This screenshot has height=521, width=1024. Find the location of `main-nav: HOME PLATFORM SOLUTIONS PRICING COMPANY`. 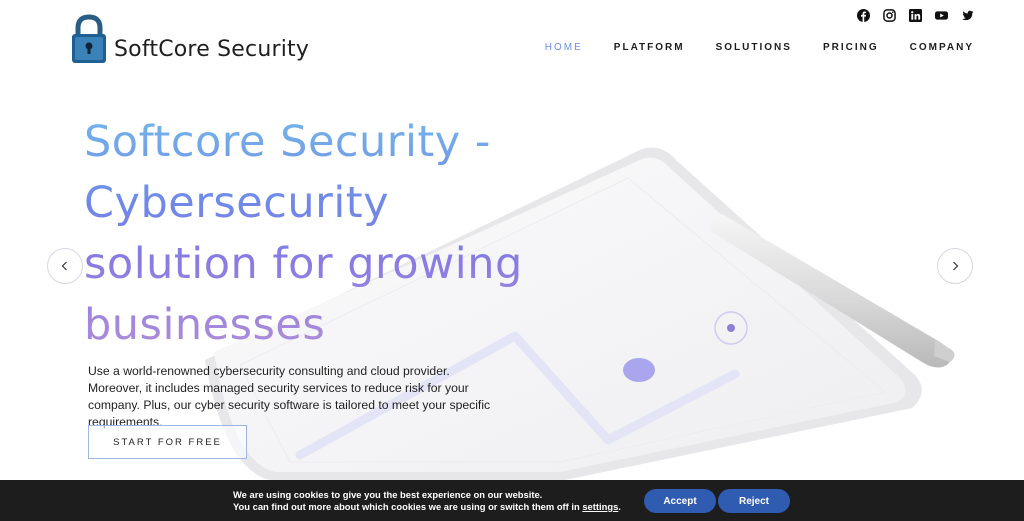

main-nav: HOME PLATFORM SOLUTIONS PRICING COMPANY is located at coordinates (759, 47).